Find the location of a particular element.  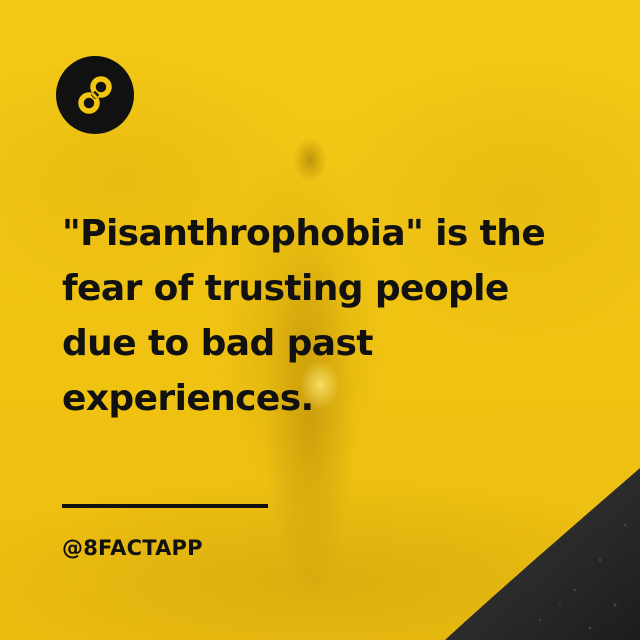

brand-logo is located at coordinates (95, 95).